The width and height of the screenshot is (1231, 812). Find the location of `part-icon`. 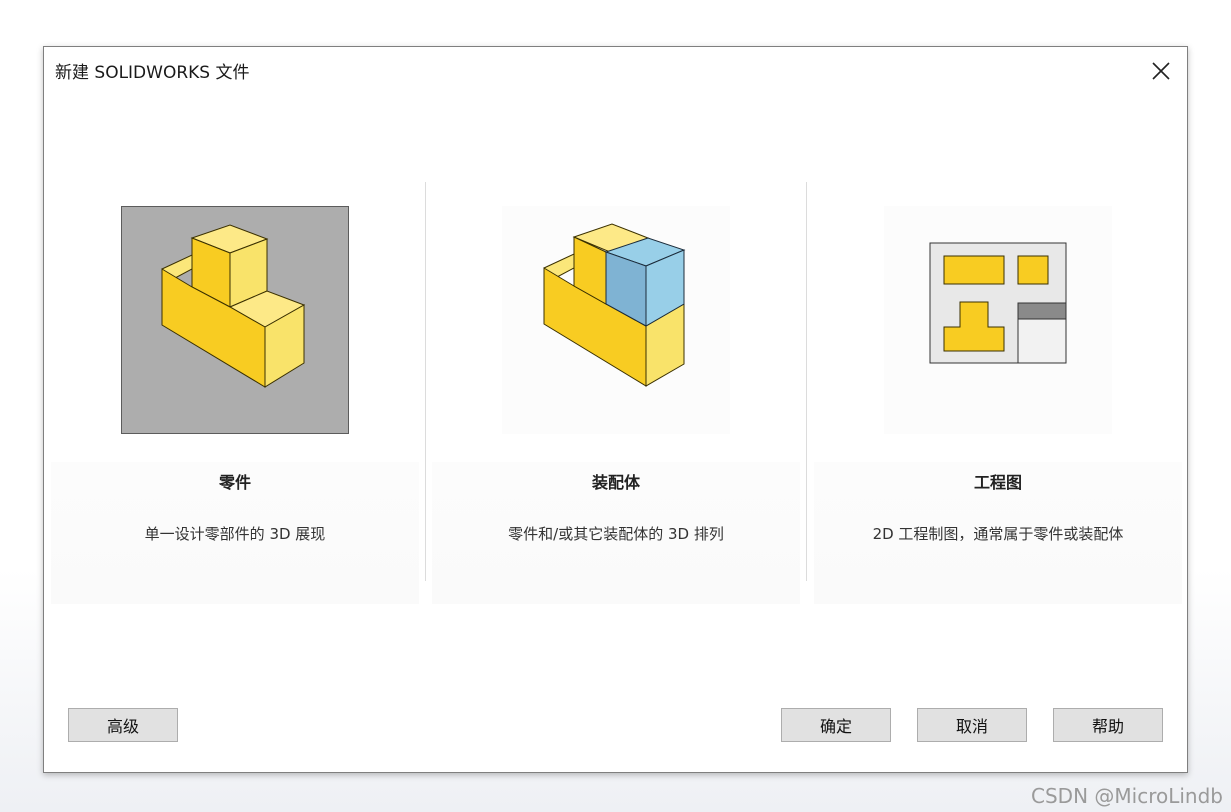

part-icon is located at coordinates (235, 320).